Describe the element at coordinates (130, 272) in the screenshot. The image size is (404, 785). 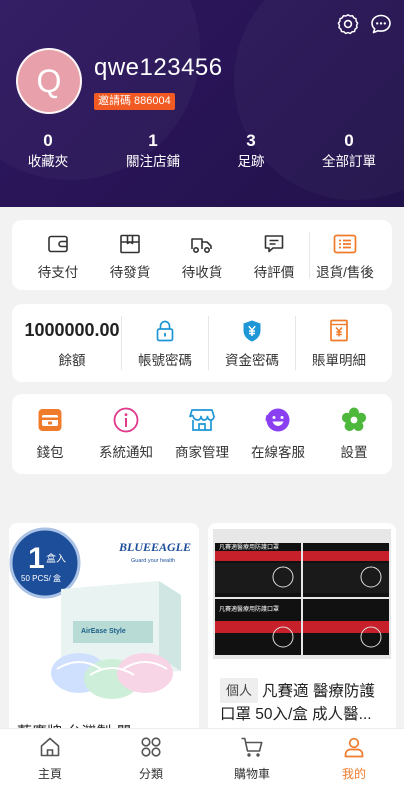
I see `order-item-label: 待發貨` at that location.